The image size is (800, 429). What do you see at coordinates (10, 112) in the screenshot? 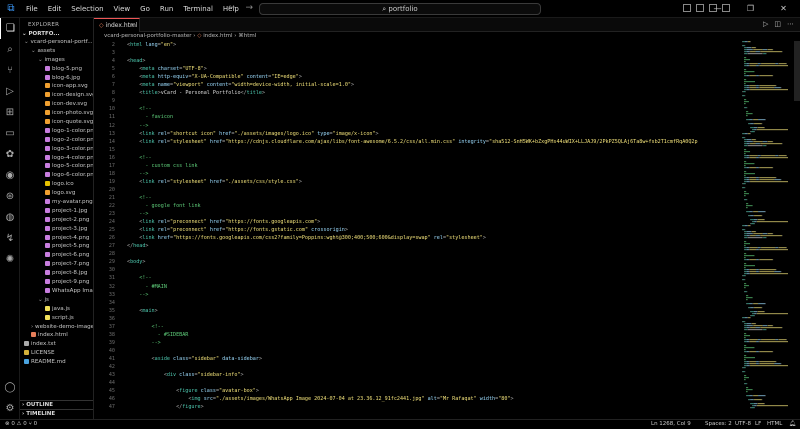
I see `extensions-icon: ⊞` at bounding box center [10, 112].